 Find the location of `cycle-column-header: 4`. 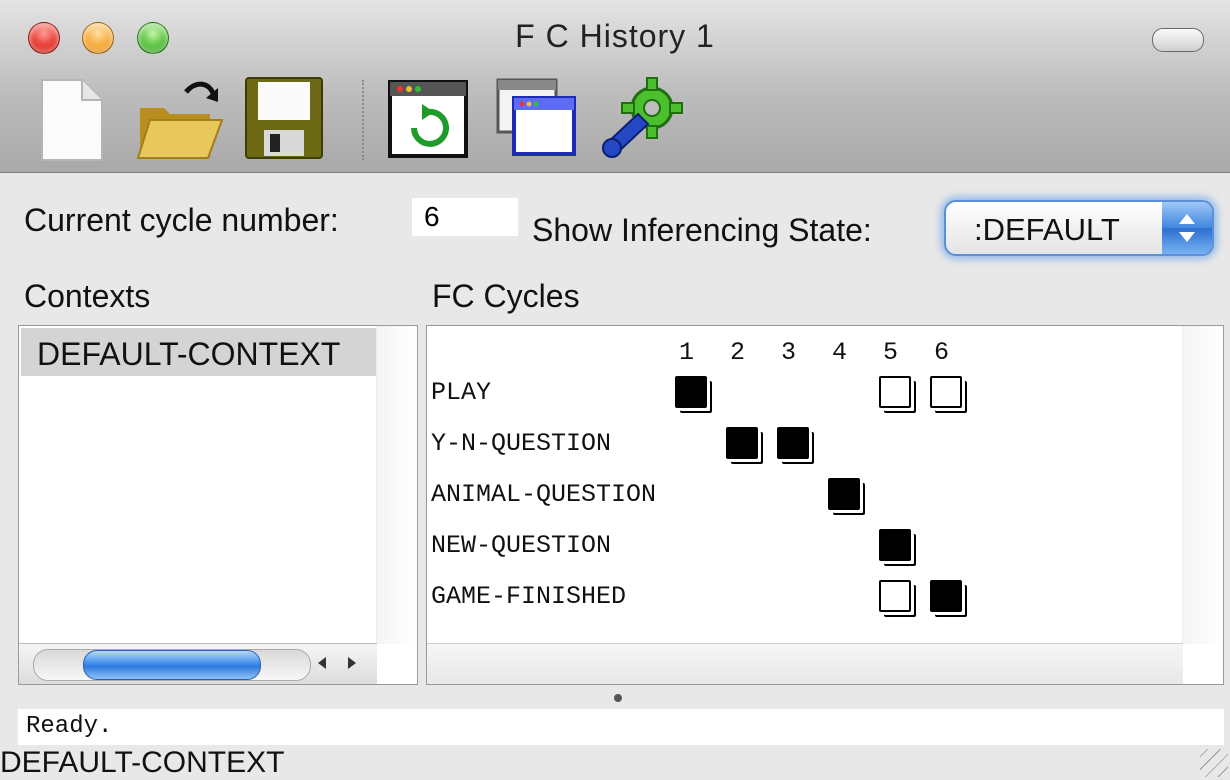

cycle-column-header: 4 is located at coordinates (840, 352).